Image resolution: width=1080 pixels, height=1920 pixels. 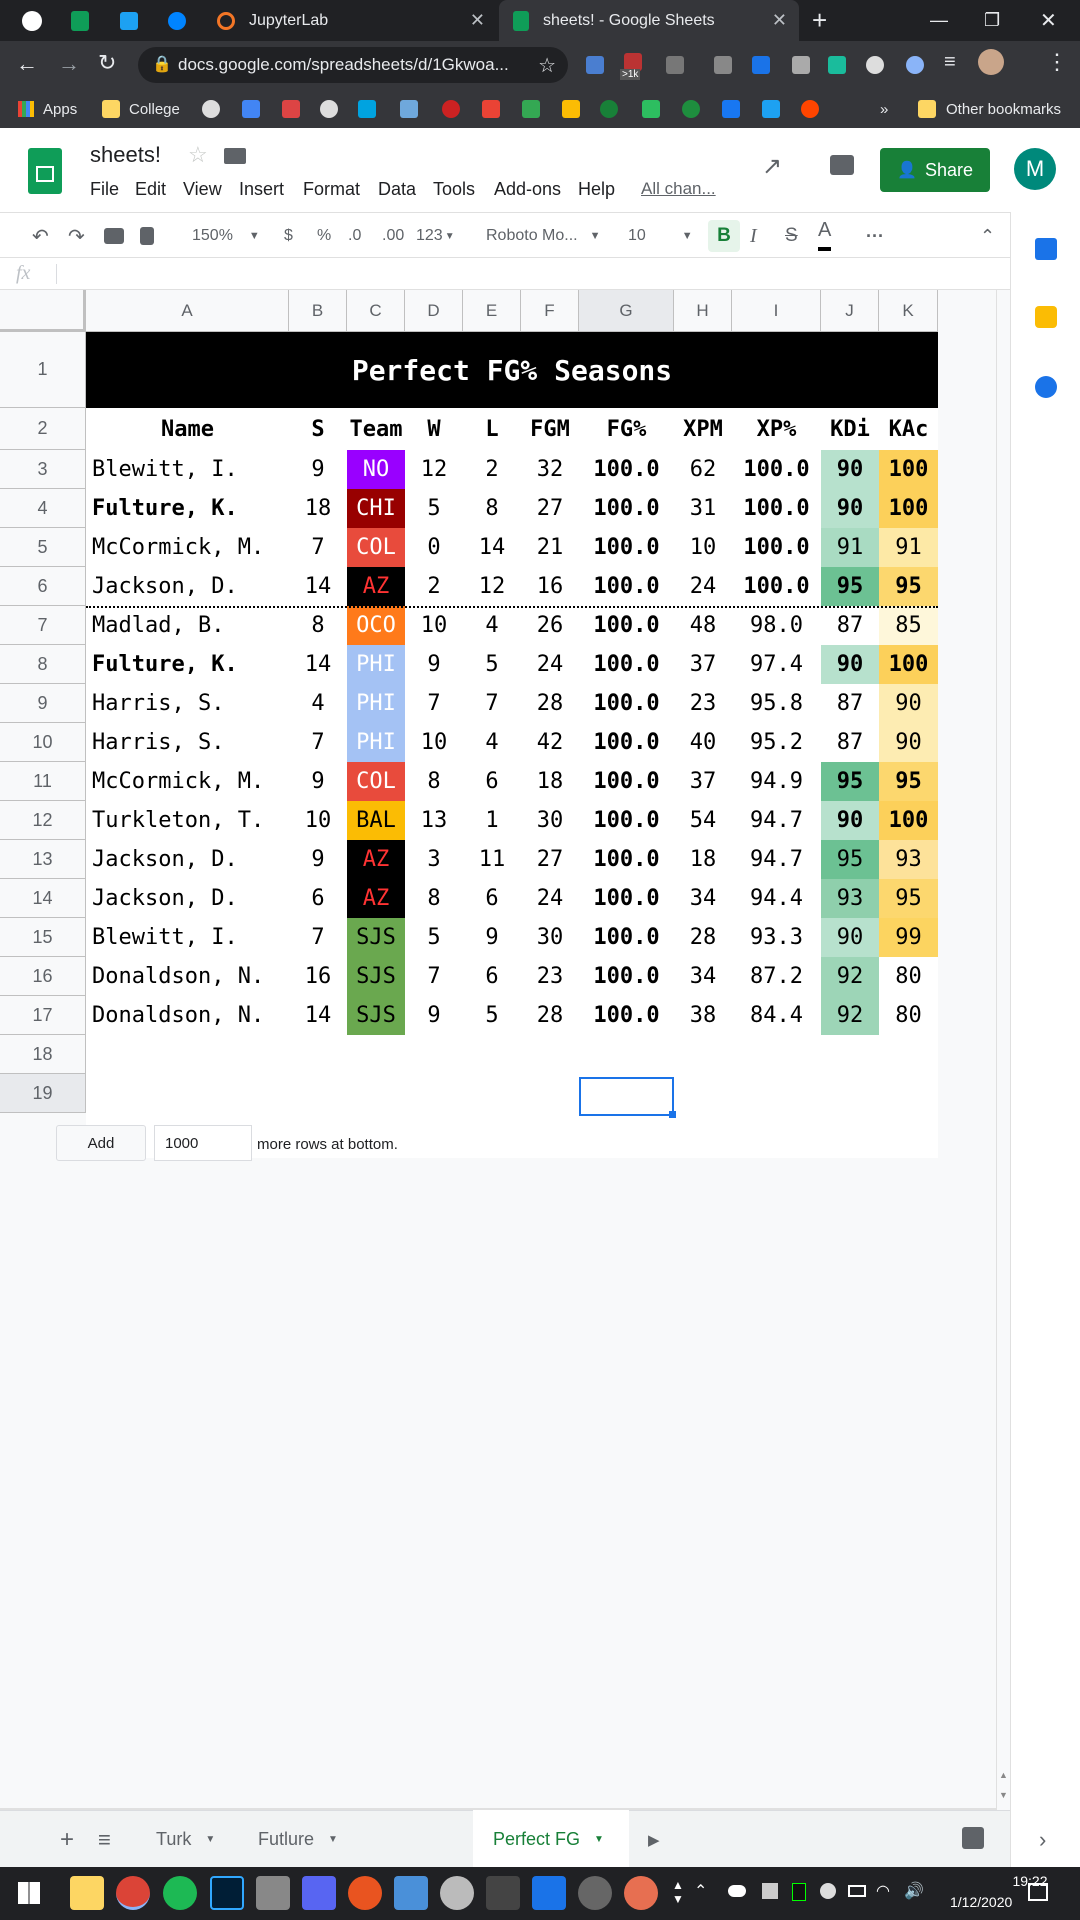 What do you see at coordinates (703, 859) in the screenshot?
I see `table-cell-xpm: 18` at bounding box center [703, 859].